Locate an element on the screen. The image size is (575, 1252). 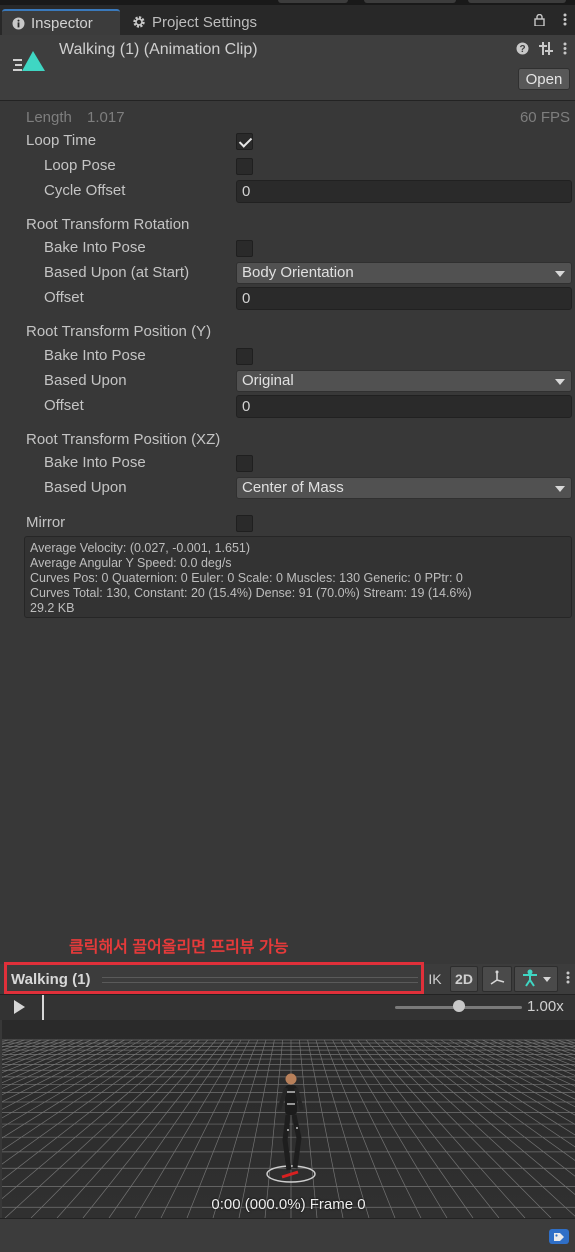
chevron-down-icon is located at coordinates (547, 979).